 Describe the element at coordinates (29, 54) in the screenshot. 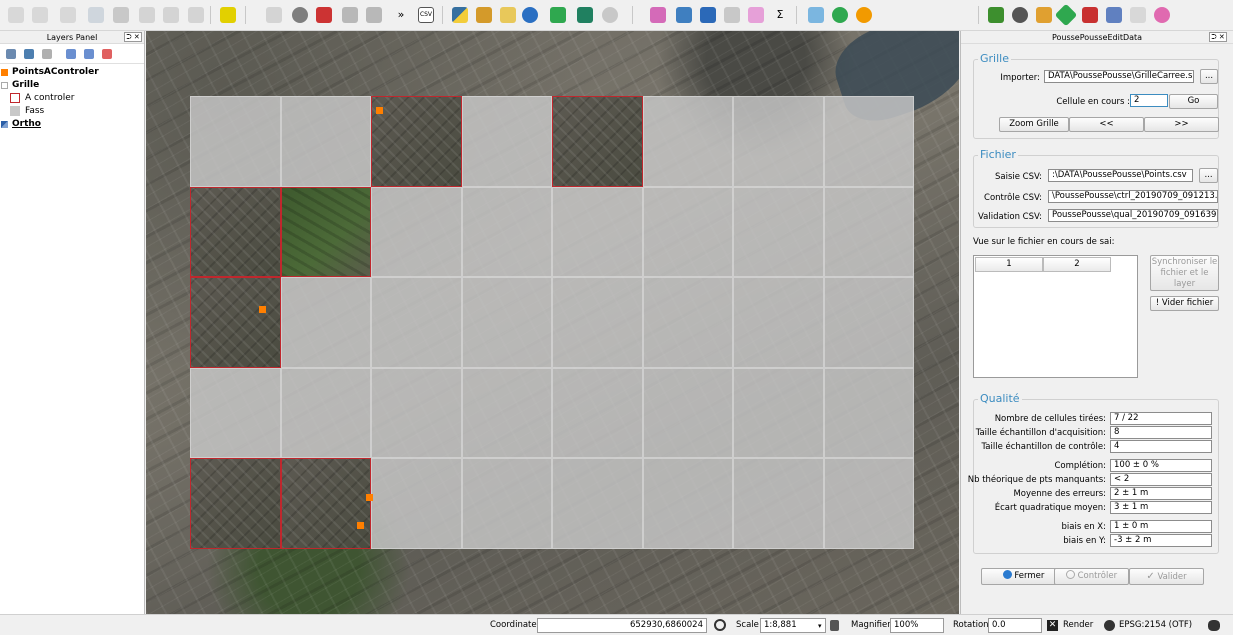

I see `filter-legend-icon` at that location.